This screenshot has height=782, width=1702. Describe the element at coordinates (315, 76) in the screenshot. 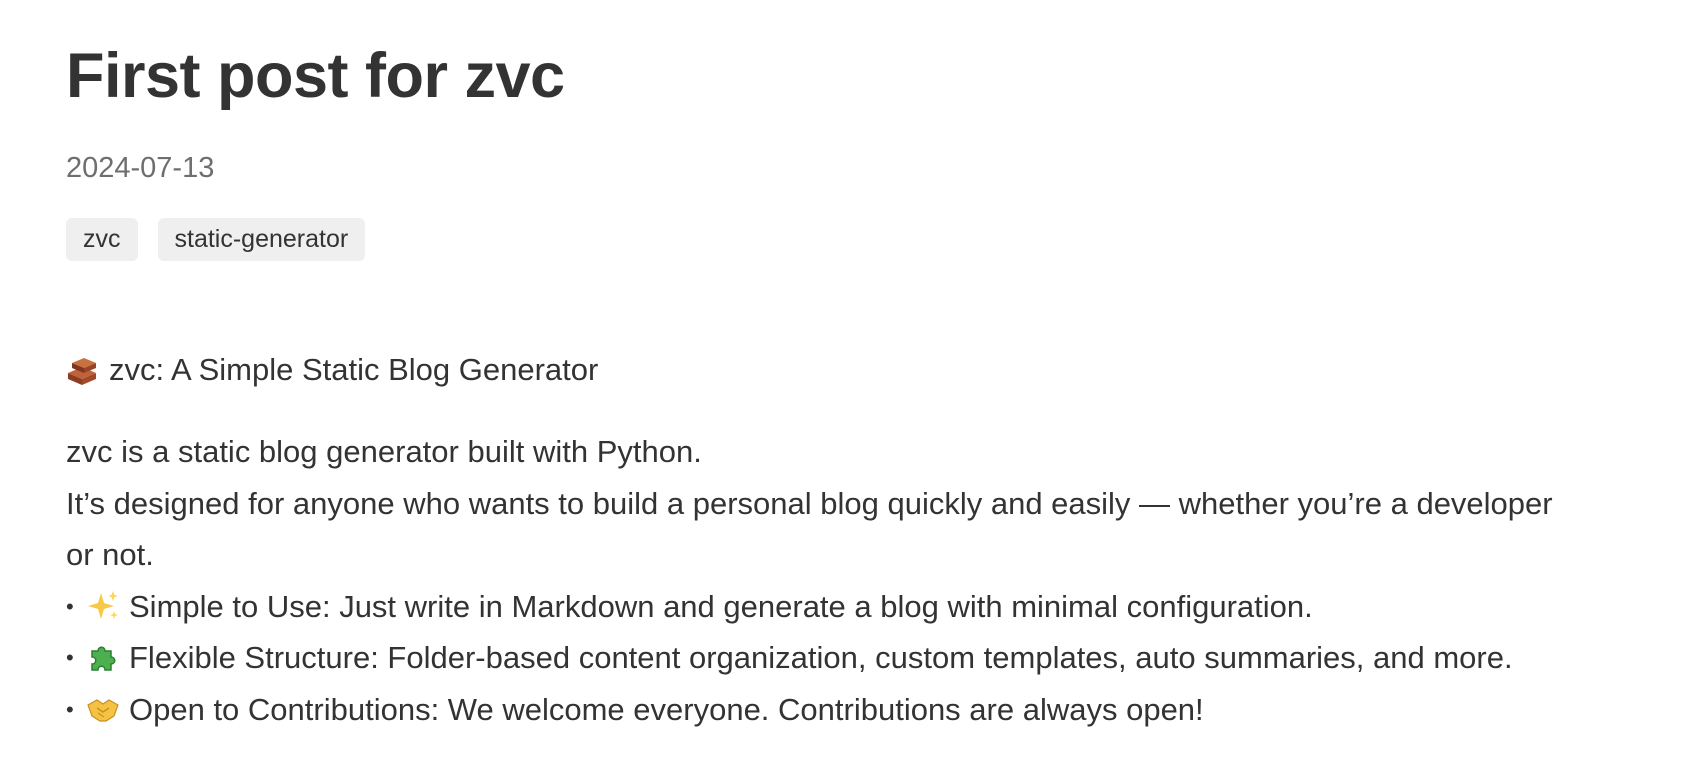

I see `post-title: First post for zvc` at that location.